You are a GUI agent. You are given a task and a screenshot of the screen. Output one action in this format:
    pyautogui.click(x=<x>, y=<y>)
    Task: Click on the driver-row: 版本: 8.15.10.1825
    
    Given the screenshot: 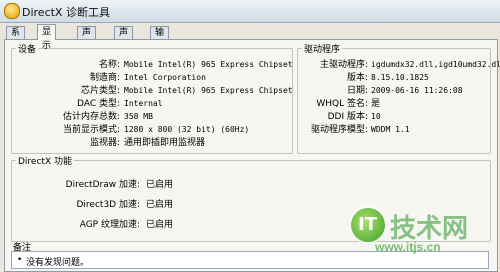 What is the action you would take?
    pyautogui.click(x=394, y=78)
    